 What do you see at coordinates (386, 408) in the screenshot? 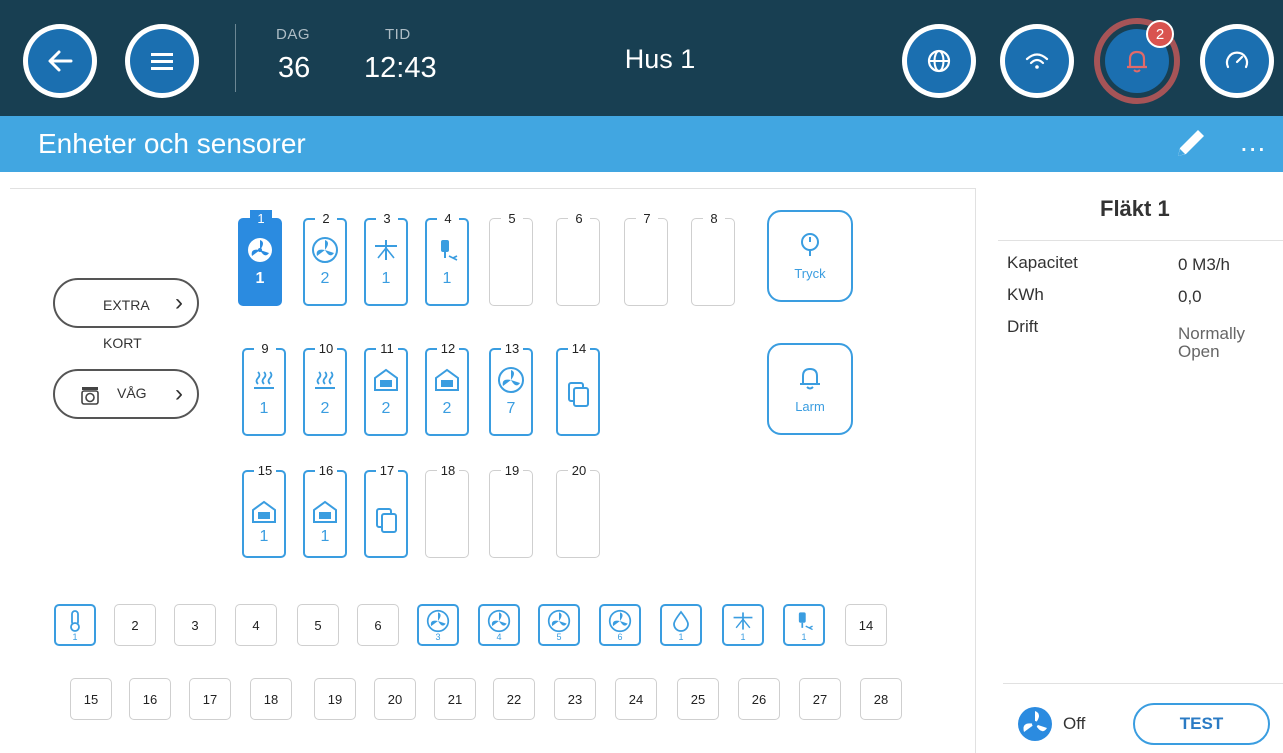
I see `slot-count: 2` at bounding box center [386, 408].